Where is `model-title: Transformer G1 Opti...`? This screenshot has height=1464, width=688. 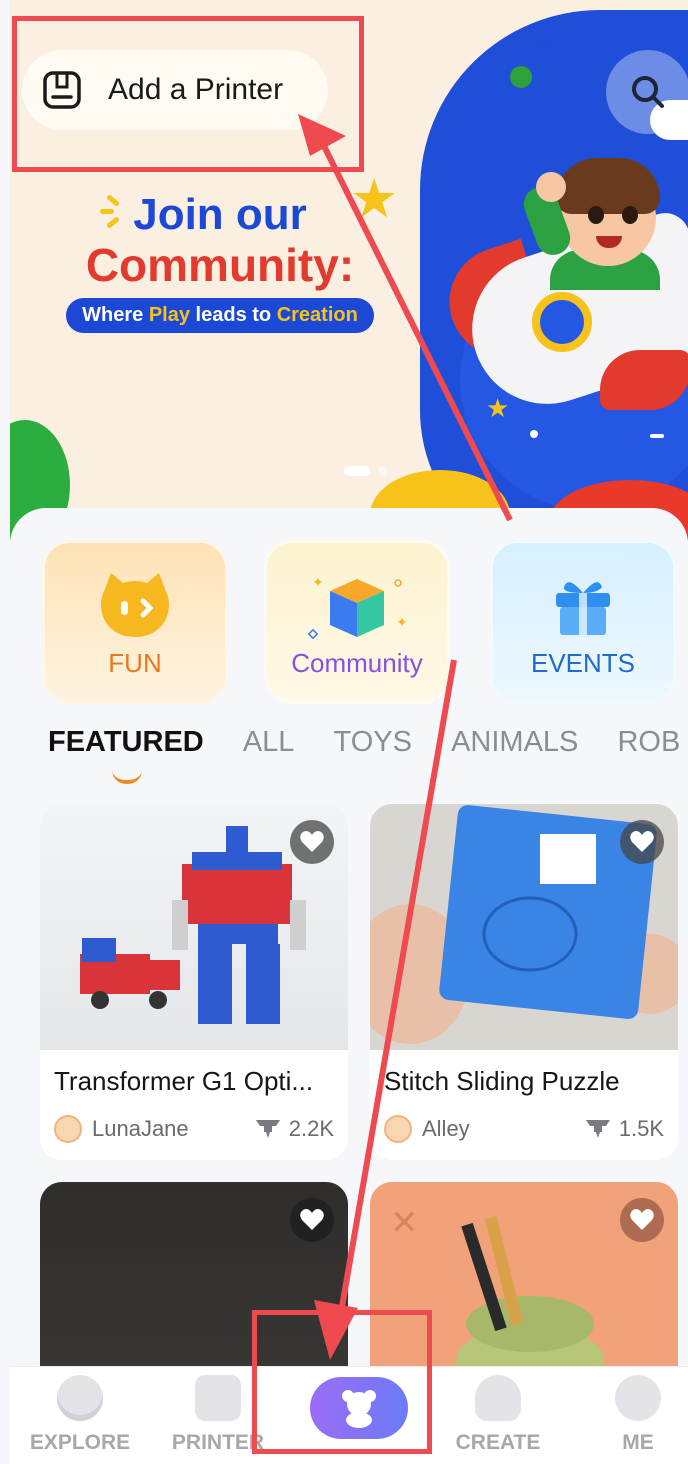 model-title: Transformer G1 Opti... is located at coordinates (184, 1081).